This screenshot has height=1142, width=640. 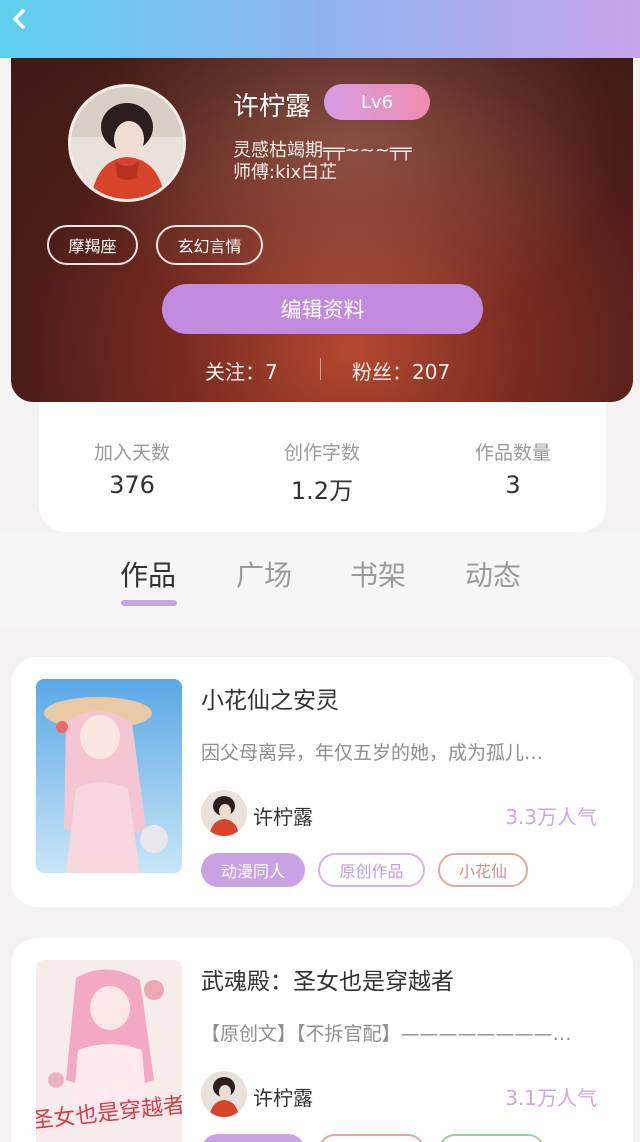 What do you see at coordinates (127, 143) in the screenshot?
I see `avatar` at bounding box center [127, 143].